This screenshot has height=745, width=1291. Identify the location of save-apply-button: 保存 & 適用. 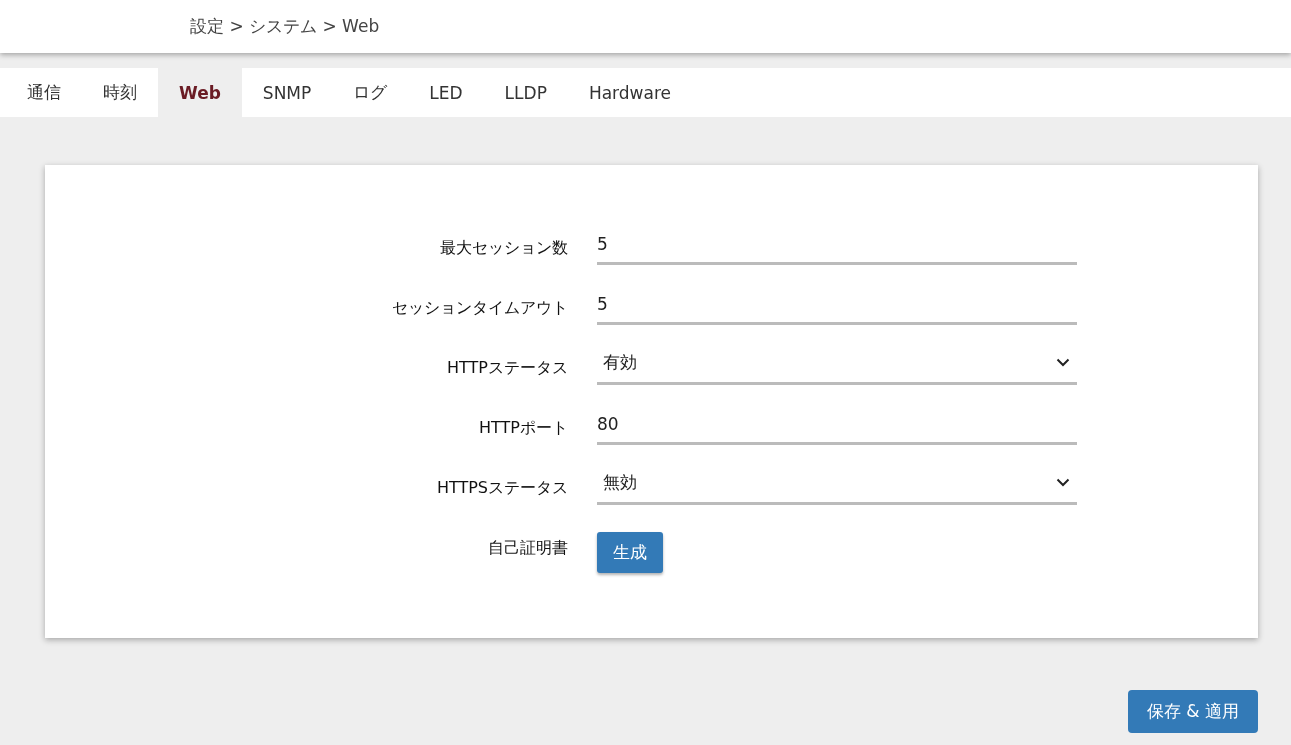
(1192, 711).